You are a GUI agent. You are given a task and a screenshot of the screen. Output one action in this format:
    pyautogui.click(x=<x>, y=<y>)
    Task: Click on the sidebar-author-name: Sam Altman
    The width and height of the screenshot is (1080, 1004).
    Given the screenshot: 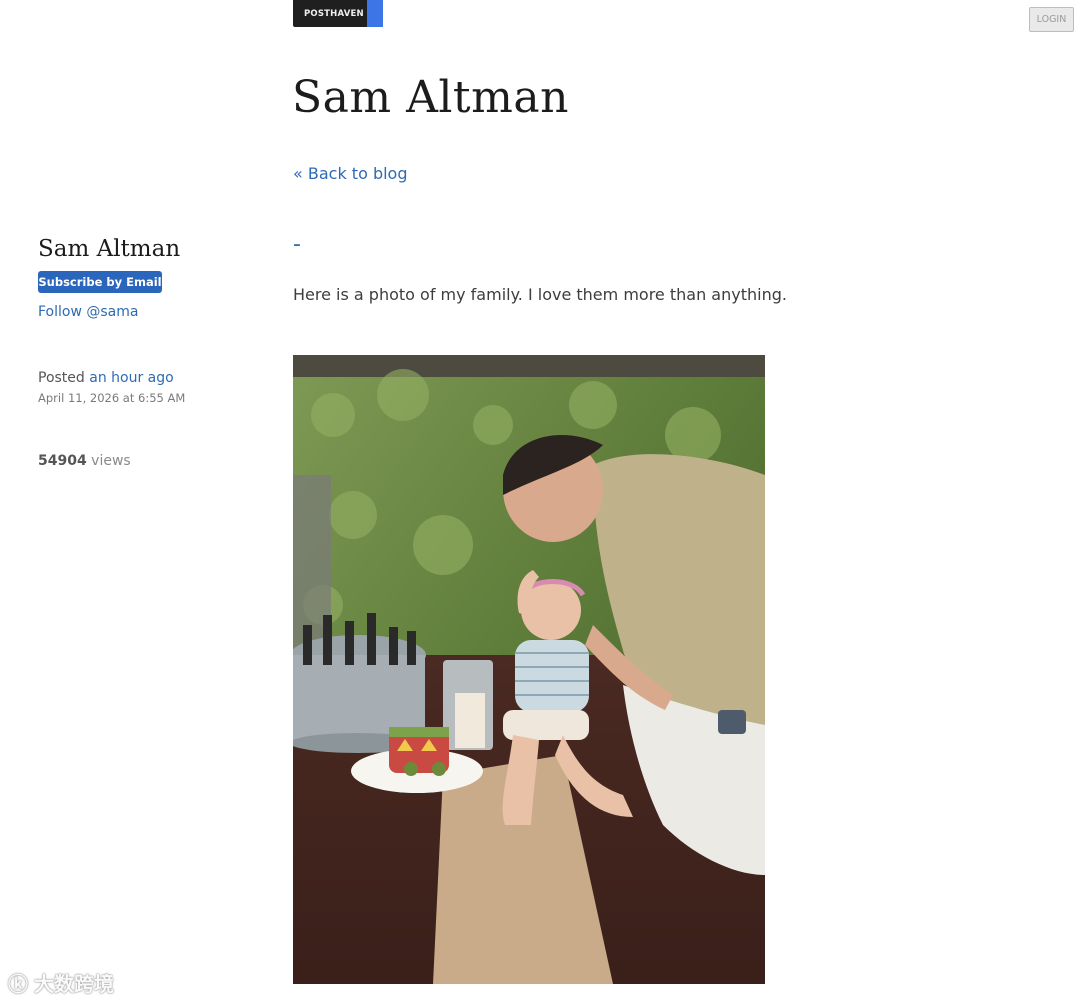 What is the action you would take?
    pyautogui.click(x=109, y=249)
    